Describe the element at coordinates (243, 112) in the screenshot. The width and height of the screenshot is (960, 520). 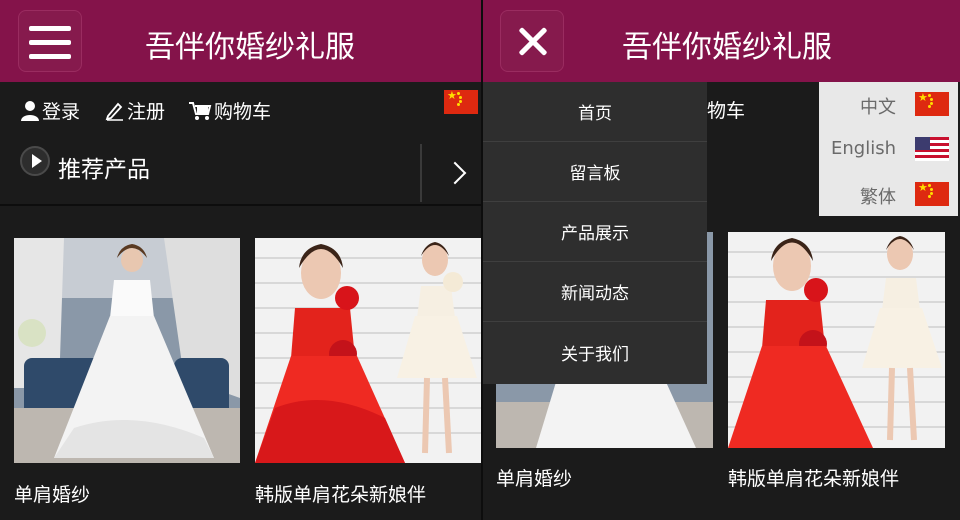
I see `cart-label: 购物车` at that location.